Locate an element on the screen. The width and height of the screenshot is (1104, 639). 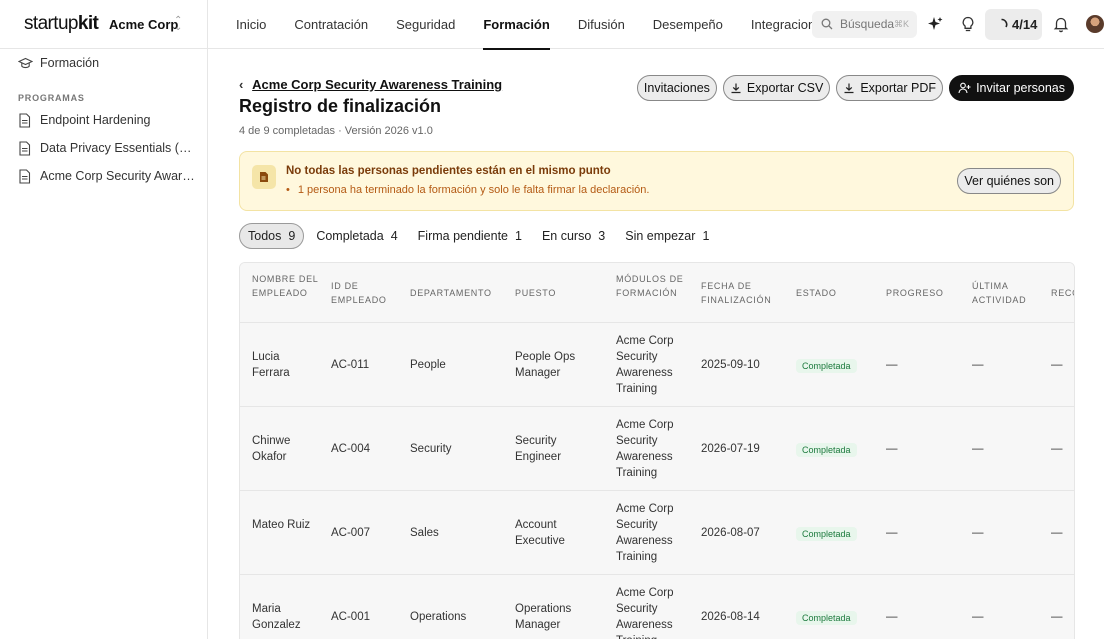
startupkit-logo: startupkit is located at coordinates (61, 24).